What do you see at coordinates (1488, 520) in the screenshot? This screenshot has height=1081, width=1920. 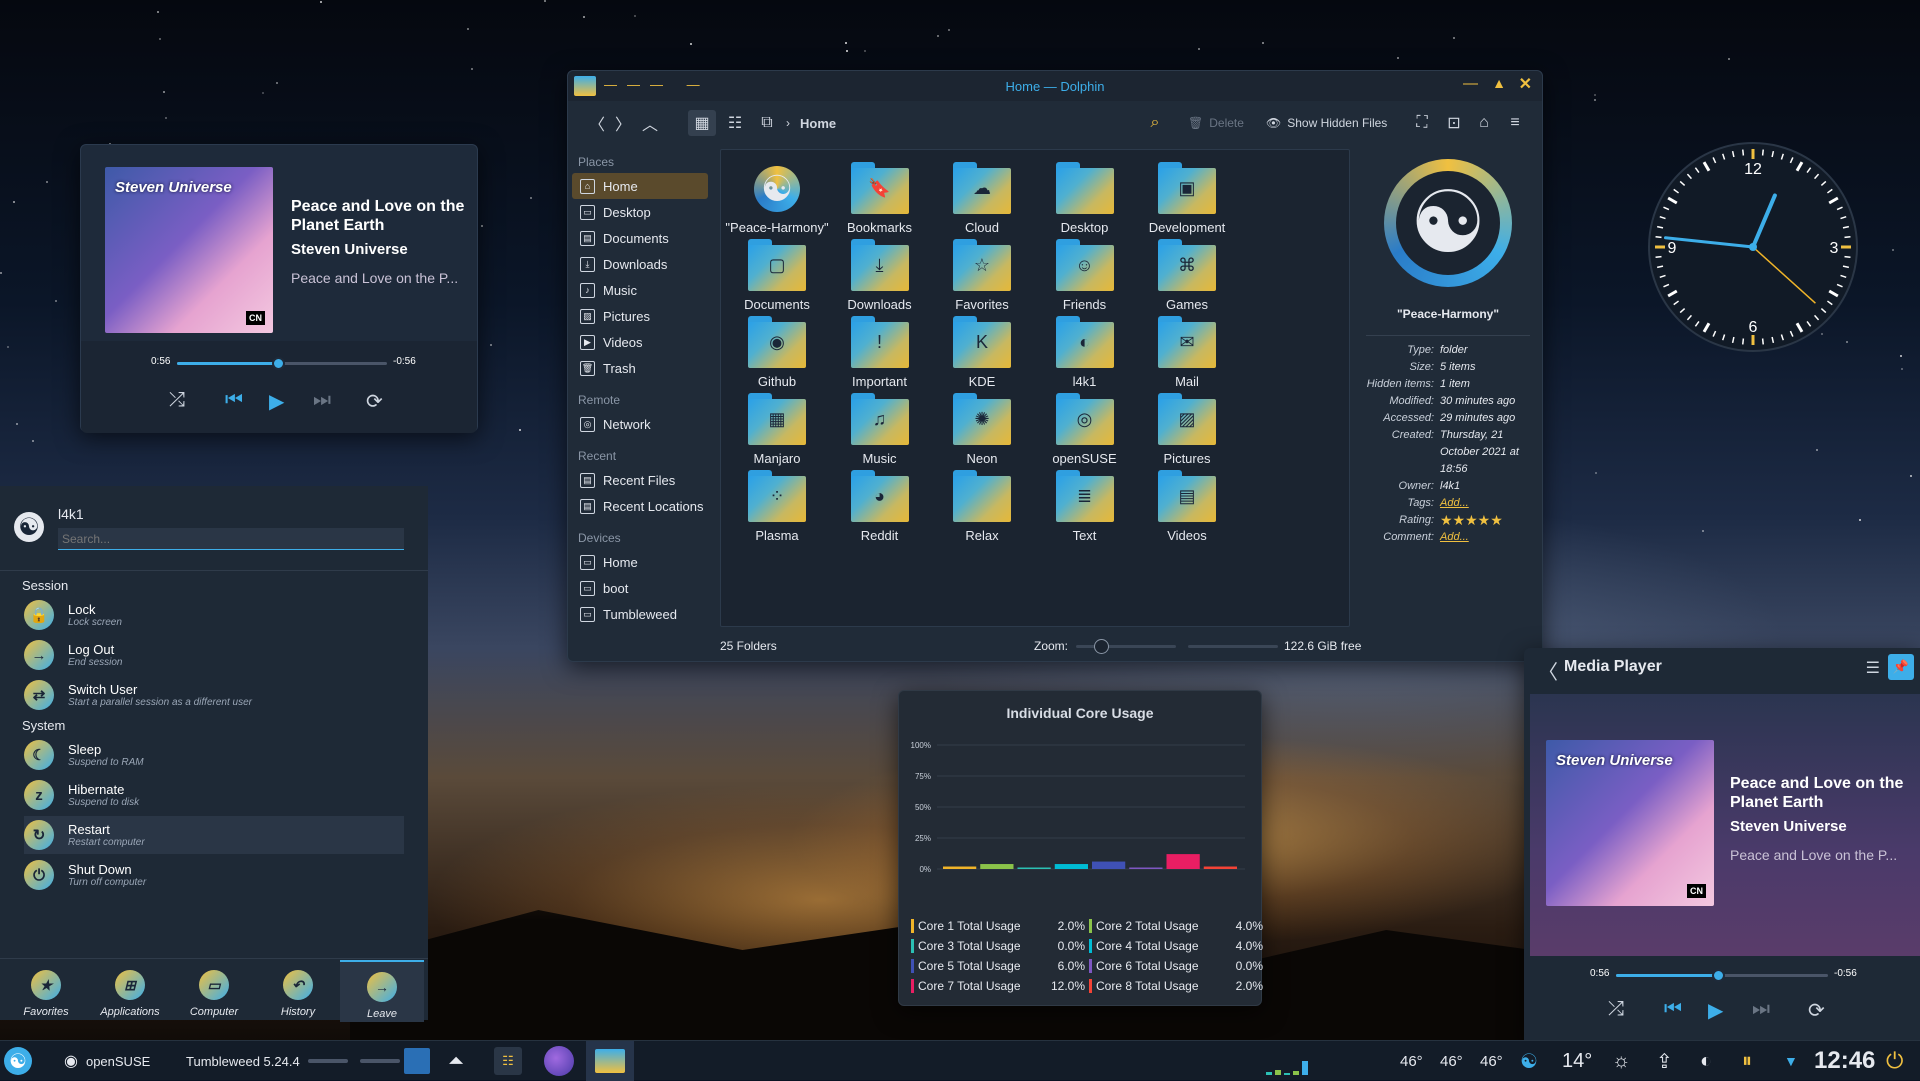 I see `info-value: ★★★★★` at bounding box center [1488, 520].